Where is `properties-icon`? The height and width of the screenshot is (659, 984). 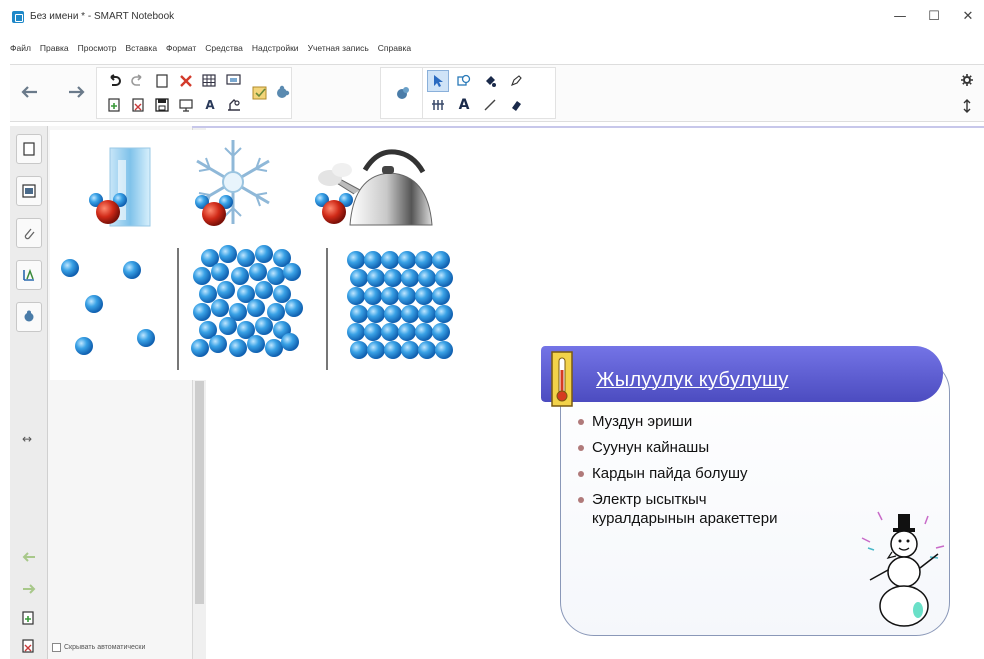 properties-icon is located at coordinates (28, 274).